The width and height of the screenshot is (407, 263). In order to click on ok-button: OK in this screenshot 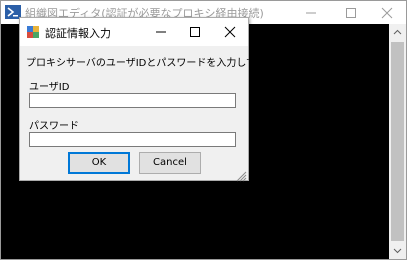, I will do `click(99, 163)`.